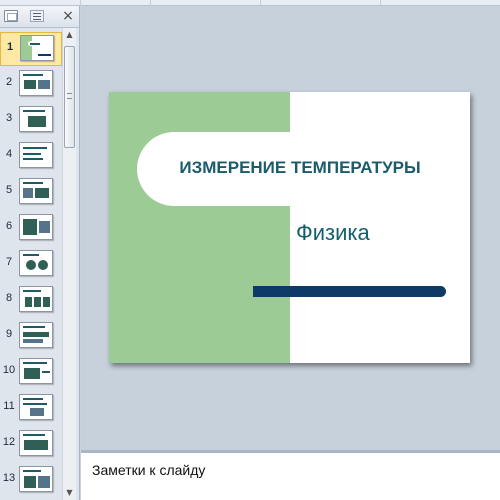 This screenshot has height=500, width=500. What do you see at coordinates (69, 35) in the screenshot?
I see `scroll-up-arrow-icon: ▲` at bounding box center [69, 35].